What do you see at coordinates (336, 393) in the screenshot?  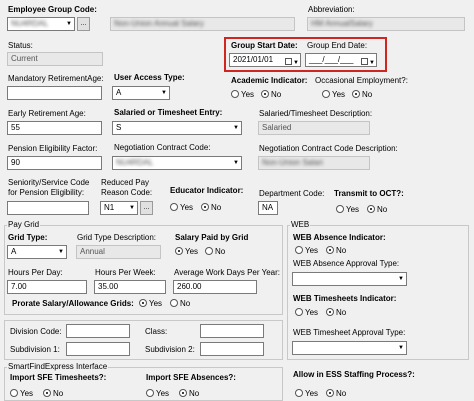 I see `ess-staffing-no-radio: No` at bounding box center [336, 393].